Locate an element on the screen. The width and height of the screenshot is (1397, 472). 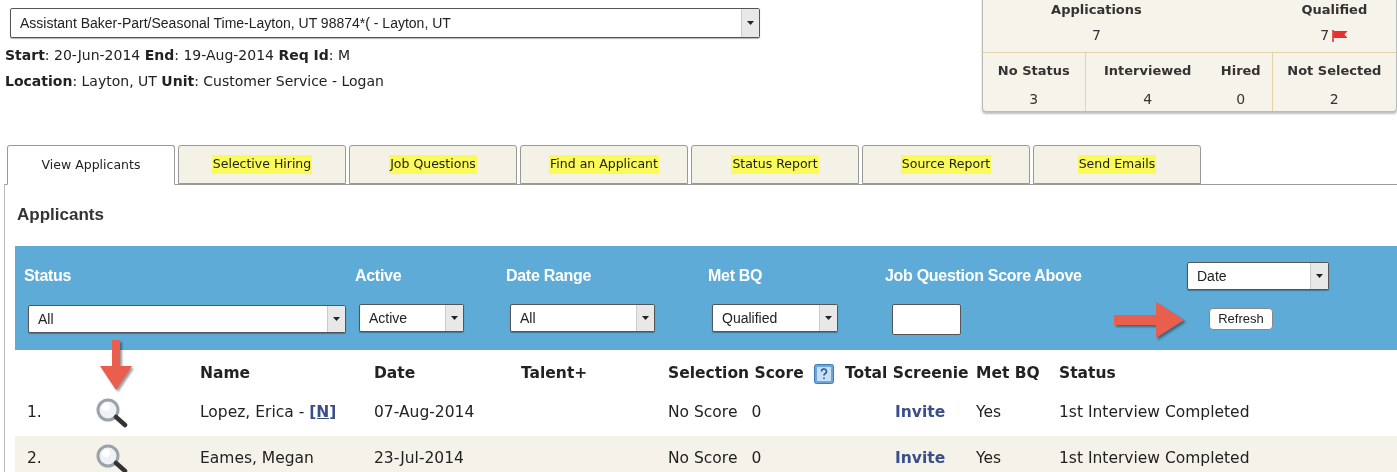
dropdown: Date is located at coordinates (1258, 276).